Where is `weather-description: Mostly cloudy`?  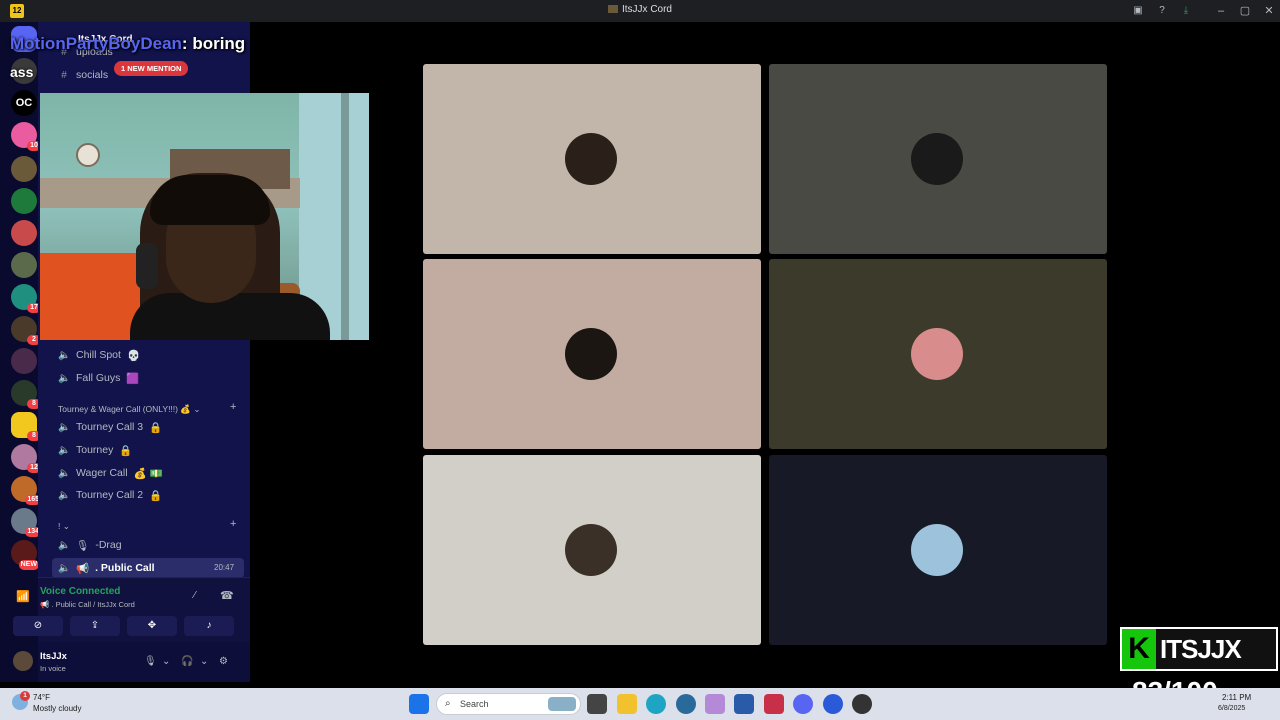
weather-description: Mostly cloudy is located at coordinates (57, 708).